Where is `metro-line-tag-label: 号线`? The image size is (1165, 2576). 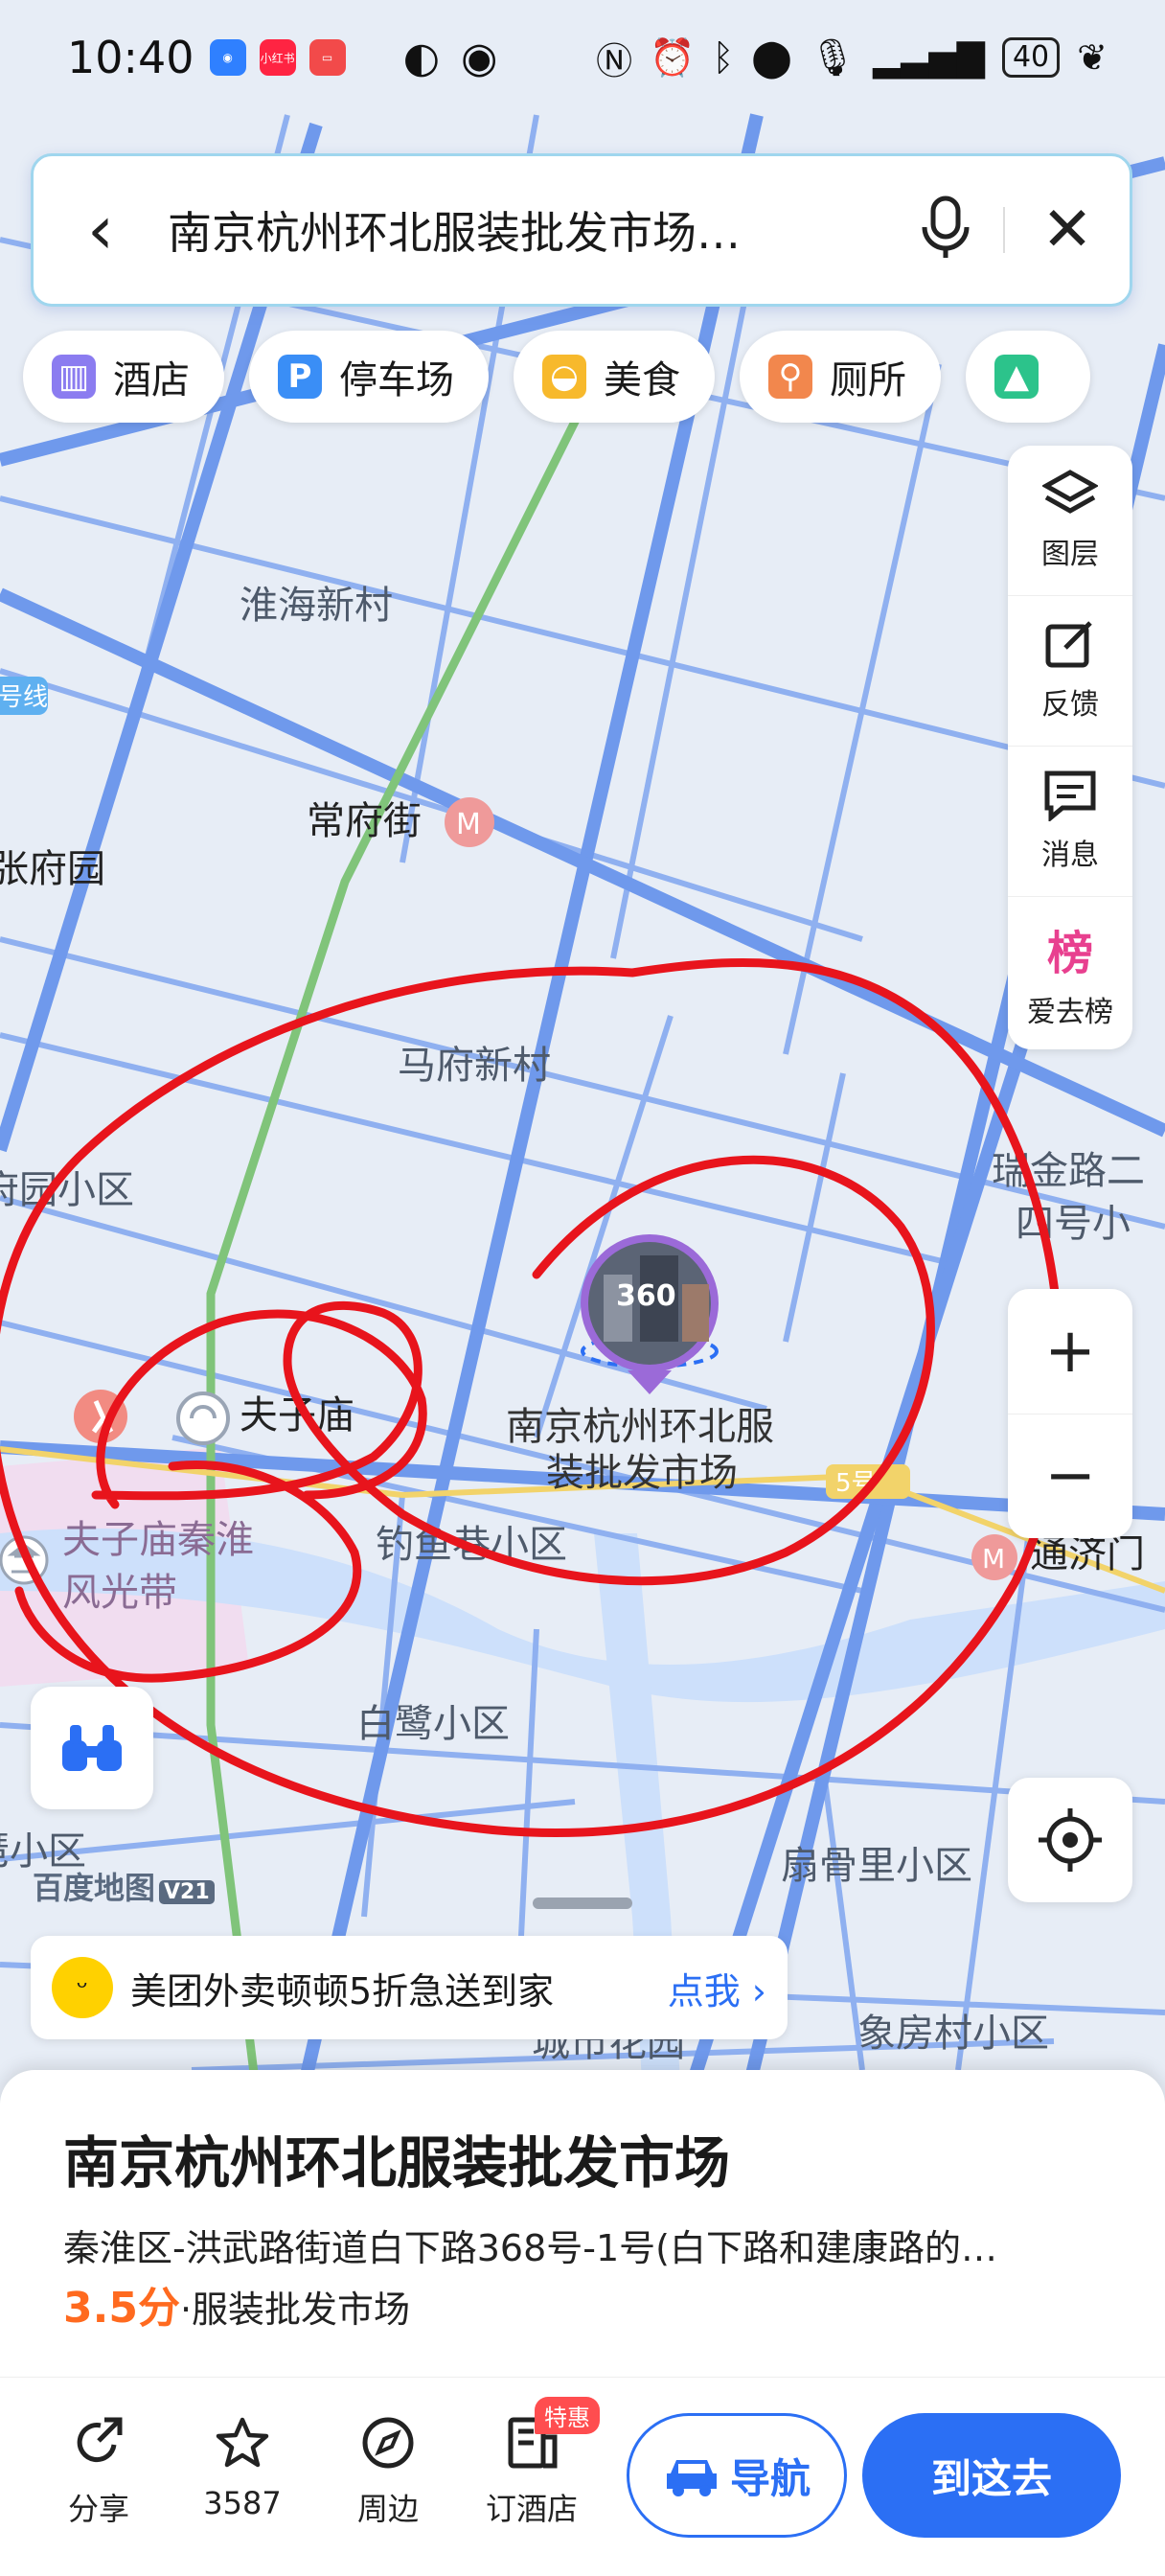
metro-line-tag-label: 号线 is located at coordinates (24, 697).